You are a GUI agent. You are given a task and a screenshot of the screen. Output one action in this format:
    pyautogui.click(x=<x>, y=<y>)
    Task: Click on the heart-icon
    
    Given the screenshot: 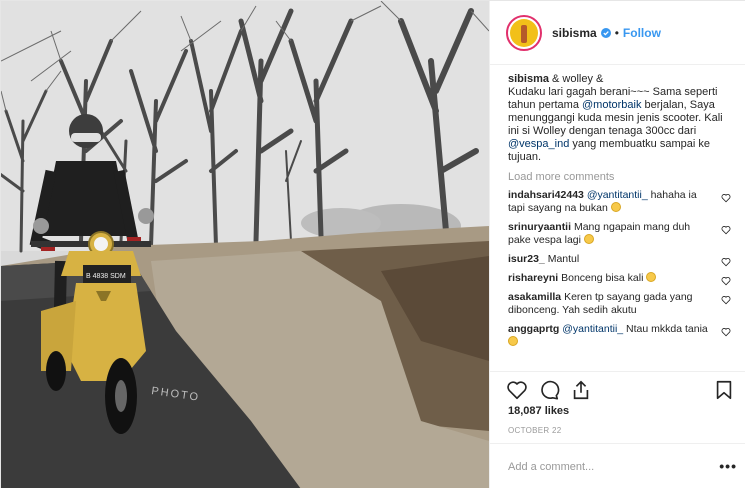 What is the action you would take?
    pyautogui.click(x=517, y=390)
    